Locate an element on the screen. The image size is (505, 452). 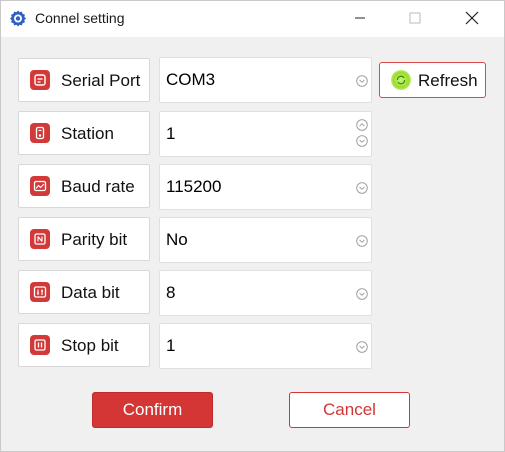
confirm-button: Confirm is located at coordinates (152, 410).